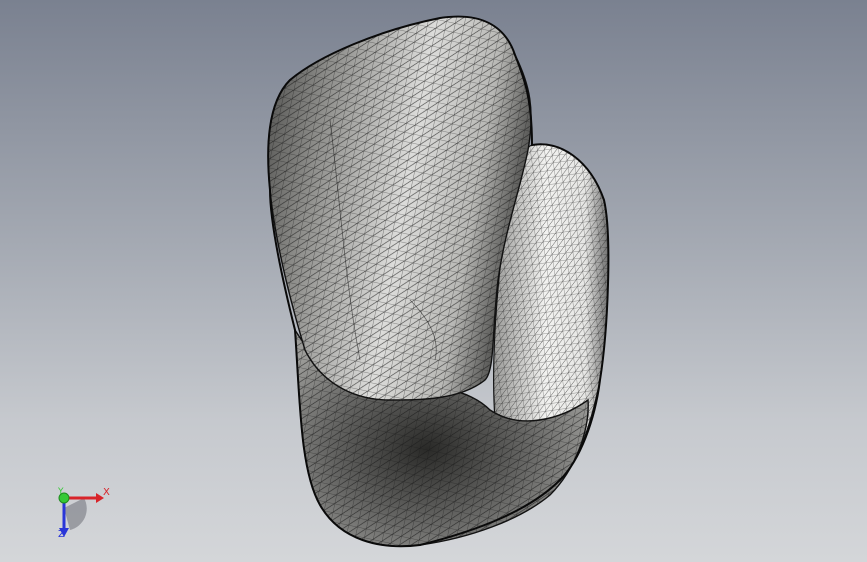  Describe the element at coordinates (61, 534) in the screenshot. I see `z-axis-label: Z` at that location.